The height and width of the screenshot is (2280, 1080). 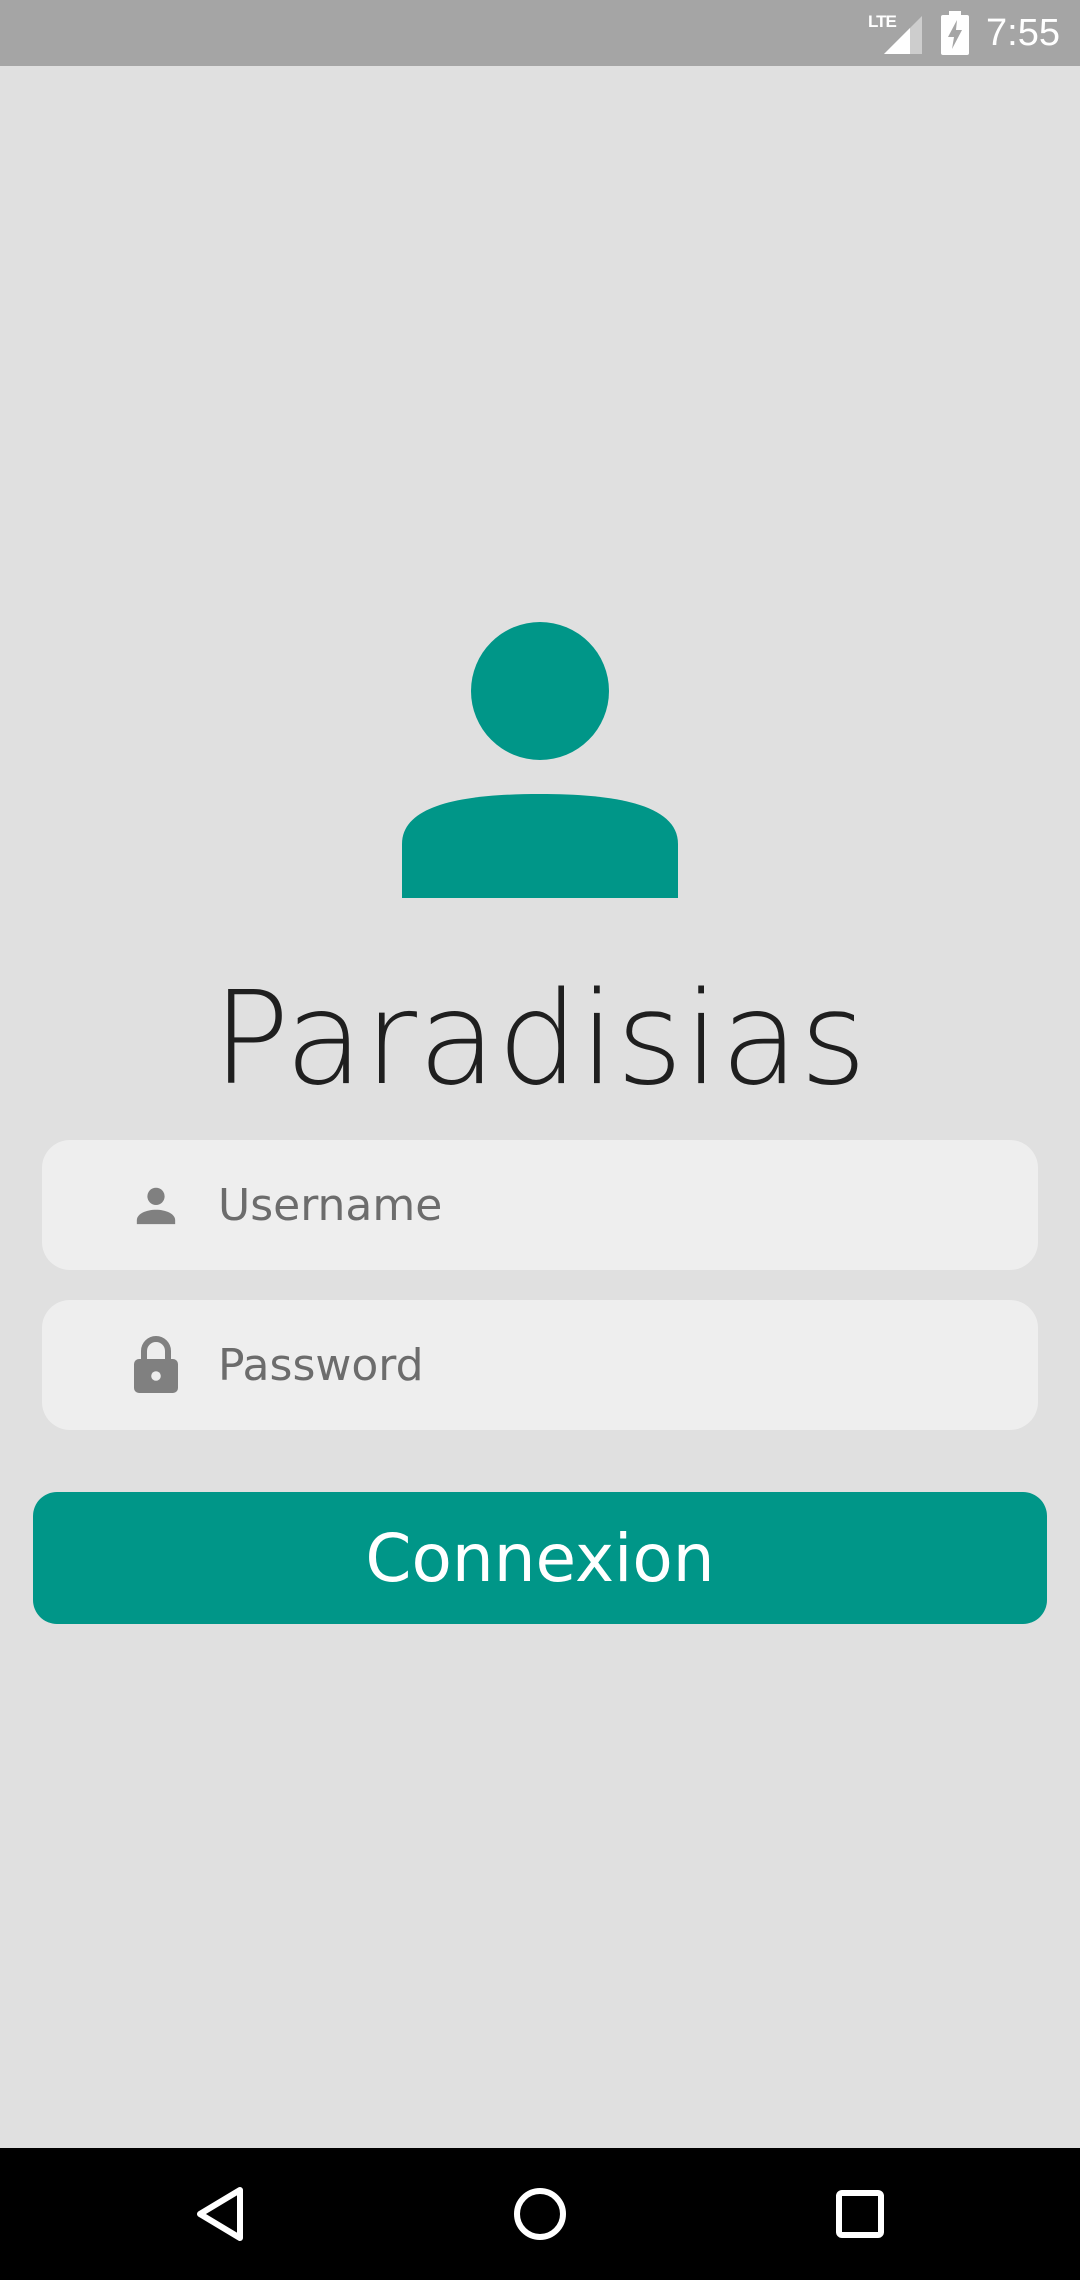 I want to click on navigation-bar, so click(x=540, y=2214).